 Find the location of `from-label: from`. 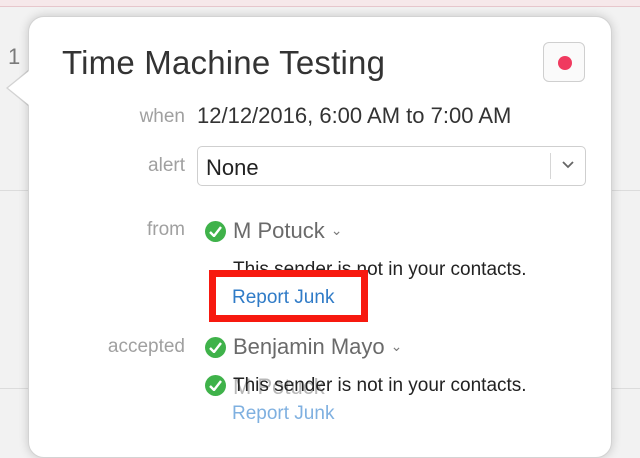

from-label: from is located at coordinates (166, 229).